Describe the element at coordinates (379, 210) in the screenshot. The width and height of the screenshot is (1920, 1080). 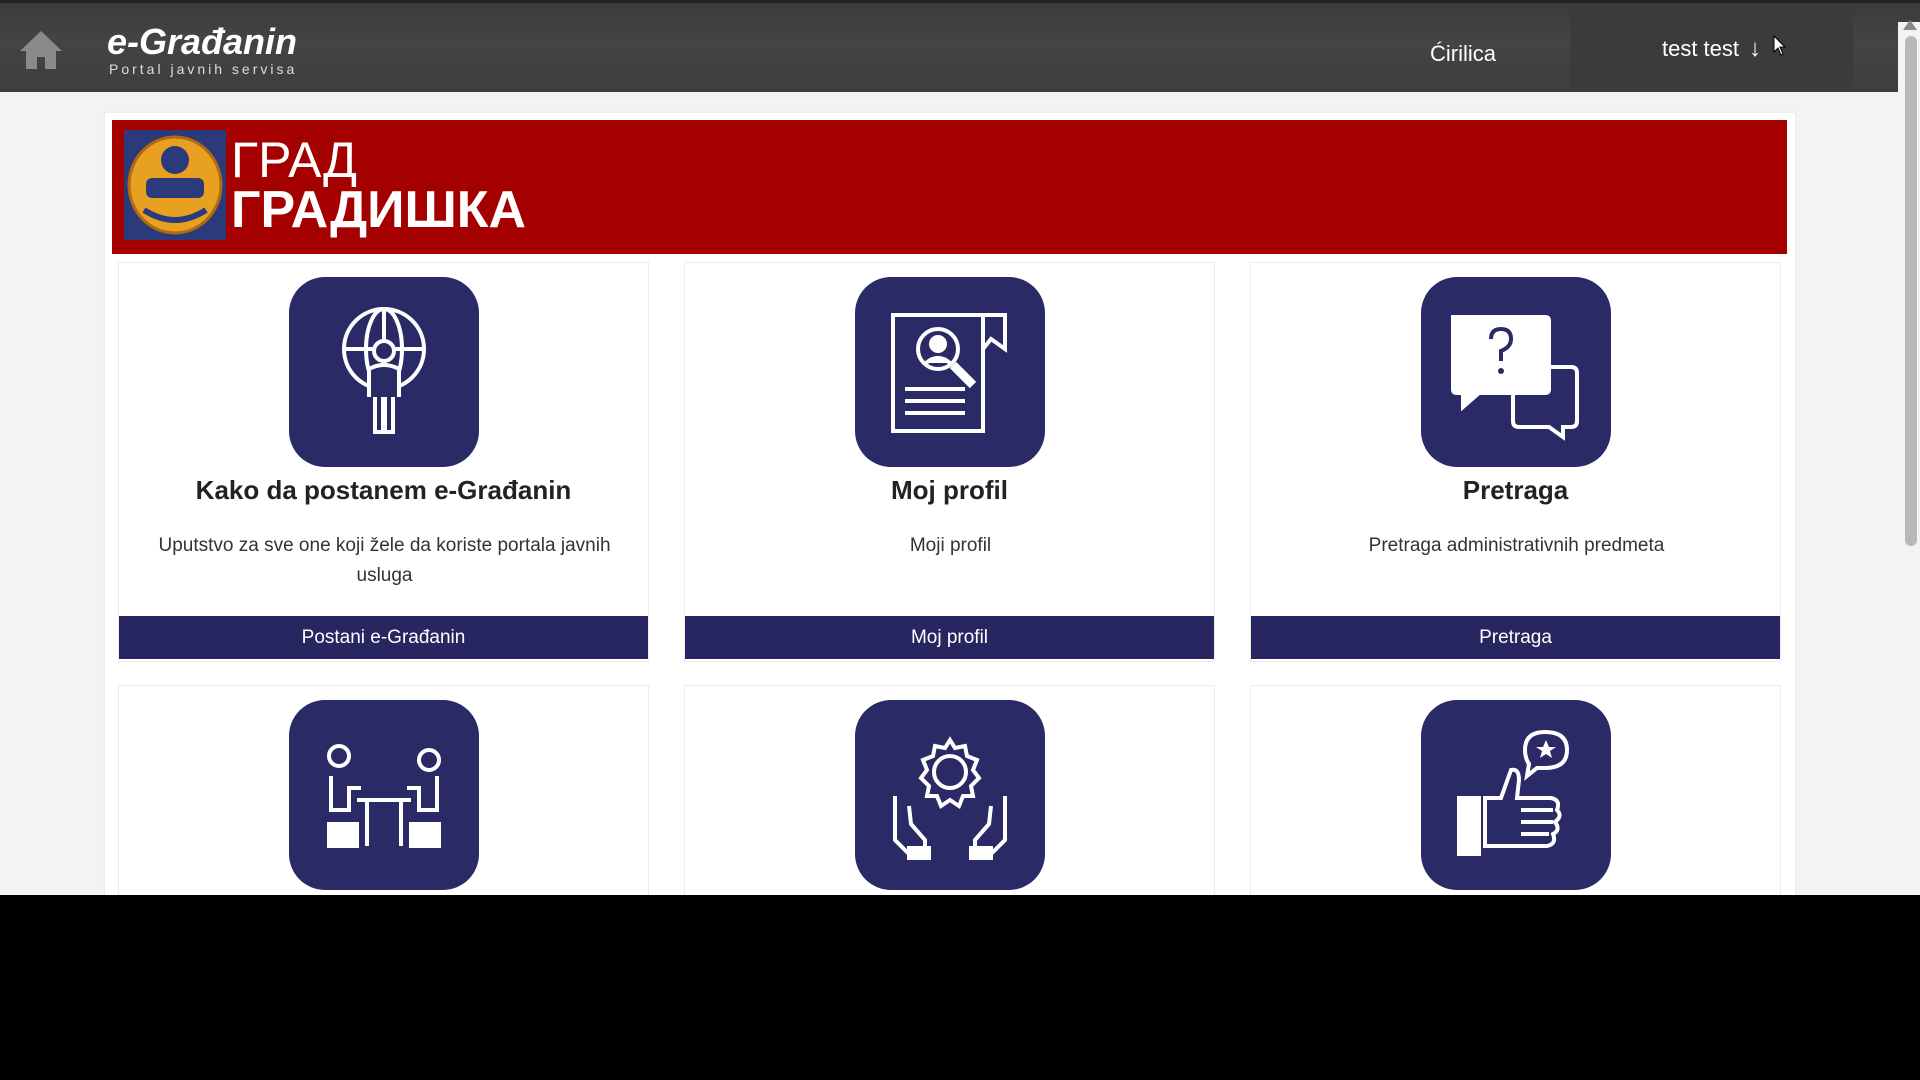
I see `banner-title-line2: ГРАДИШКА` at that location.